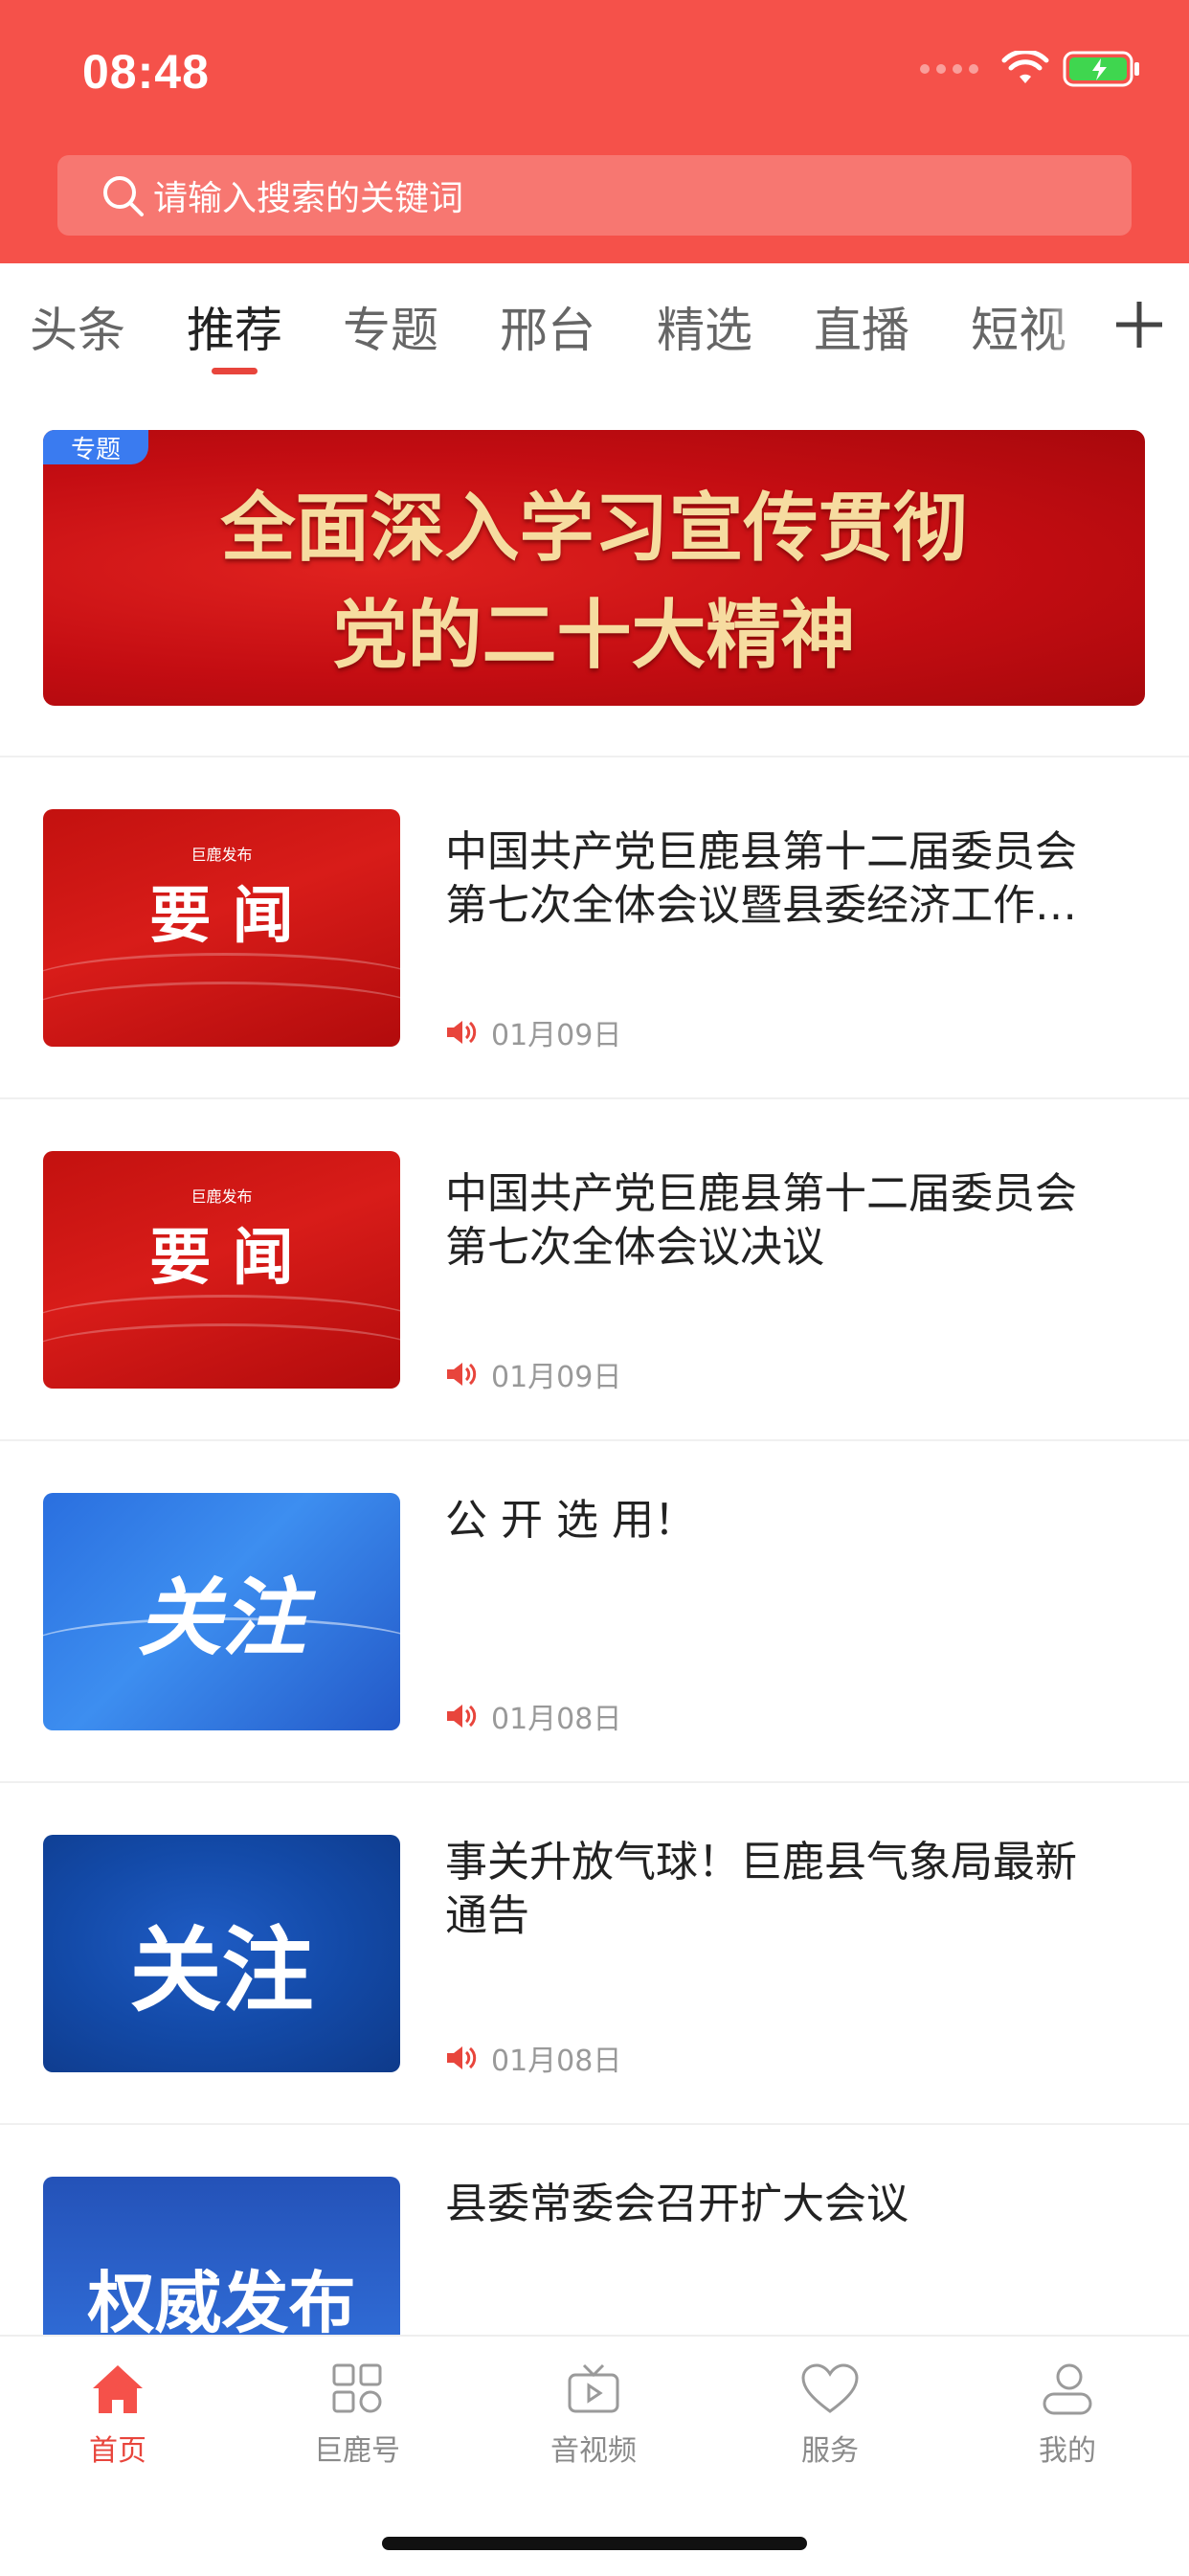  Describe the element at coordinates (547, 326) in the screenshot. I see `tab-xingtai: 邢台` at that location.